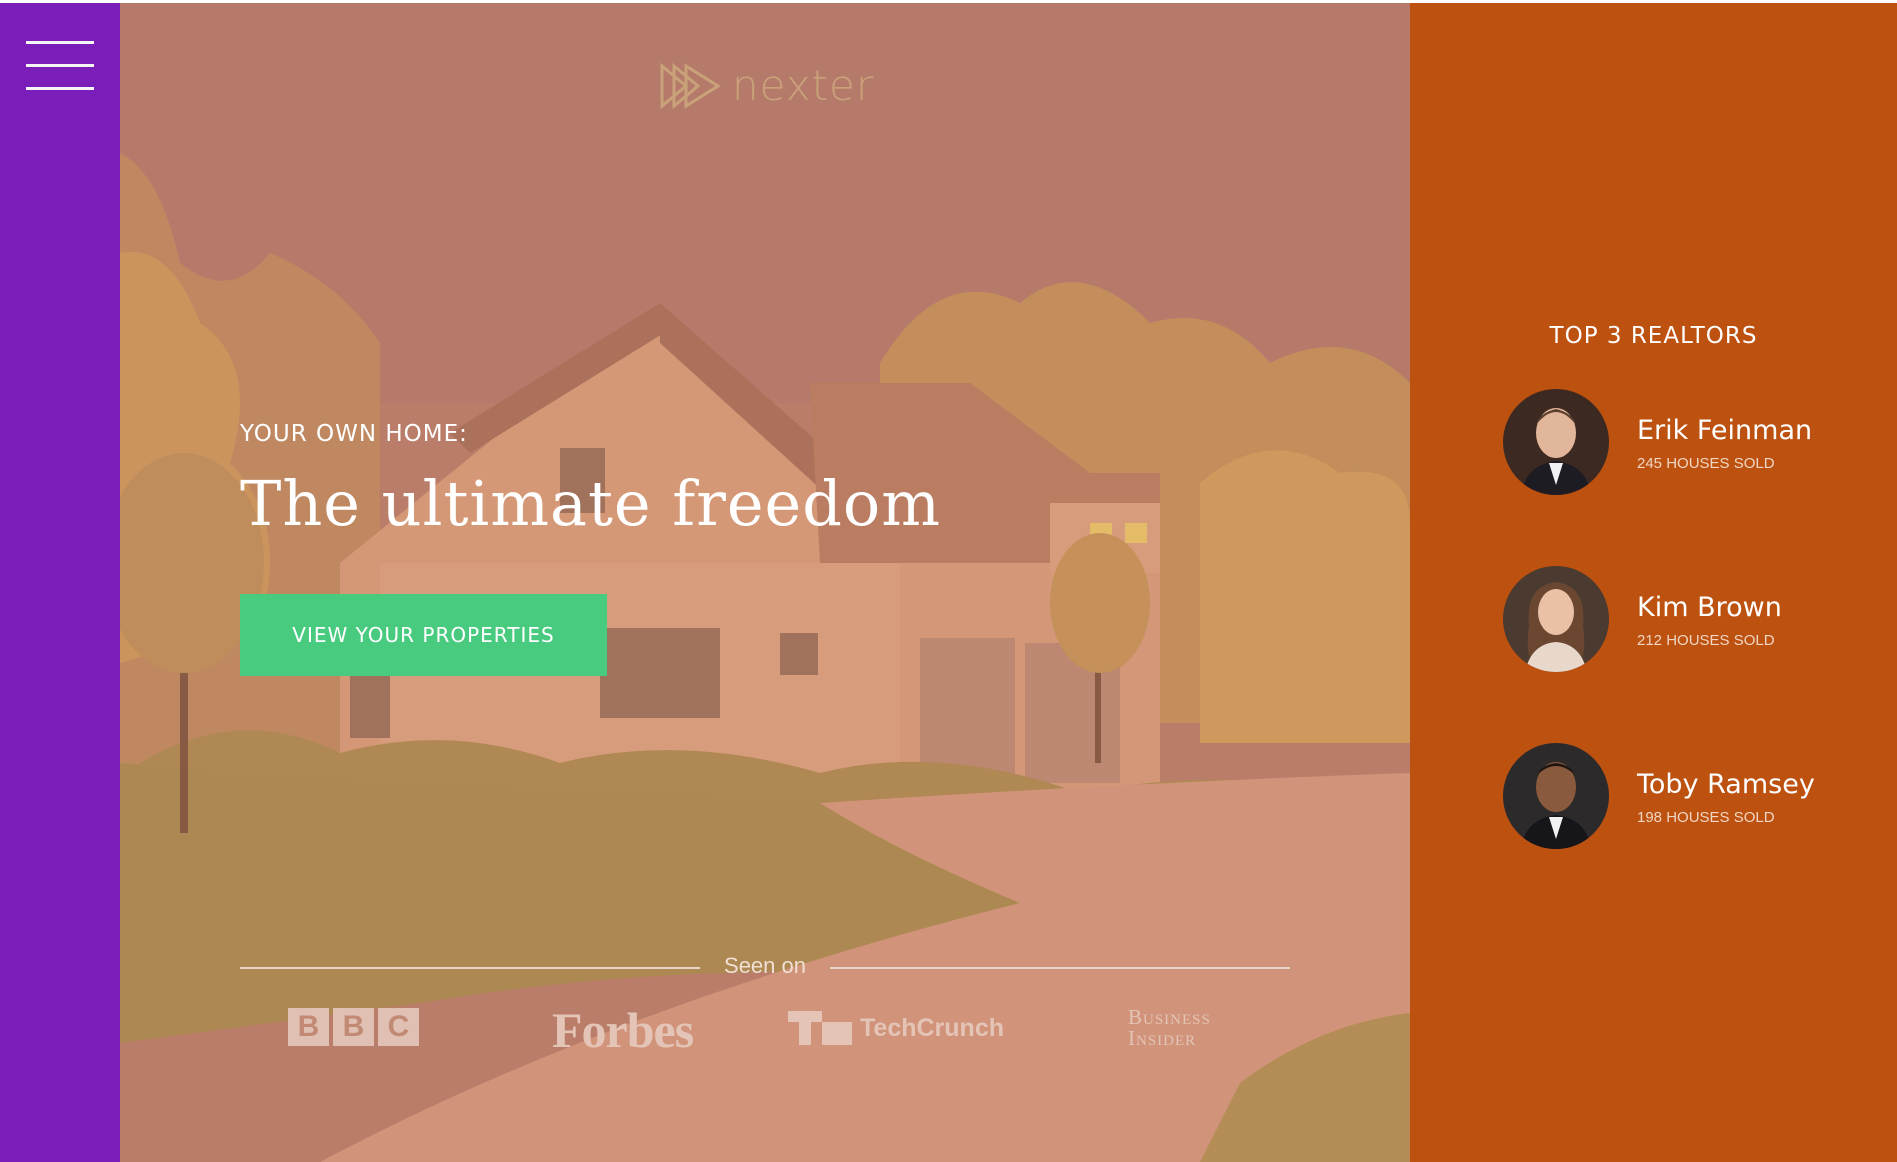 The height and width of the screenshot is (1162, 1897). I want to click on divider-line-right, so click(1060, 968).